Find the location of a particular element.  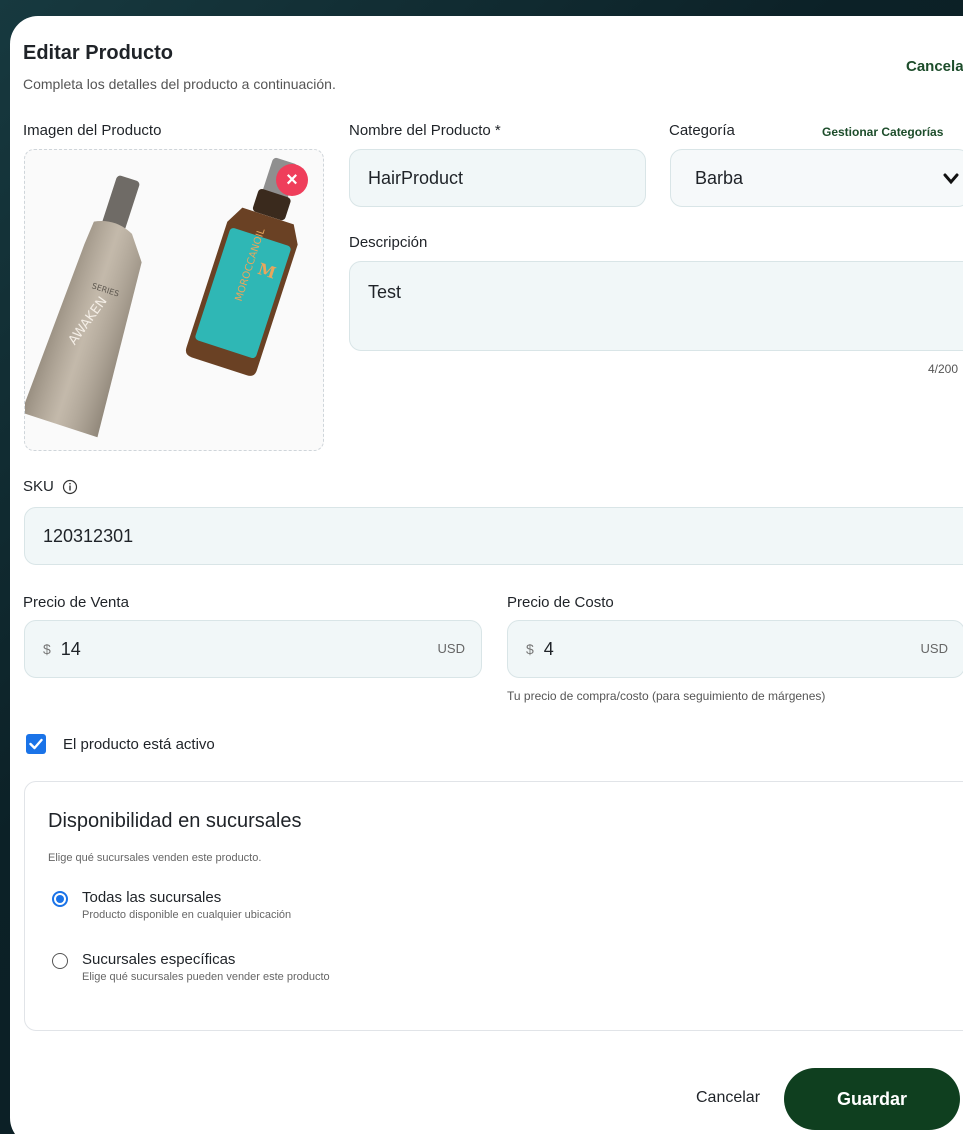

branch-card-title: Disponibilidad en sucursales is located at coordinates (175, 821).